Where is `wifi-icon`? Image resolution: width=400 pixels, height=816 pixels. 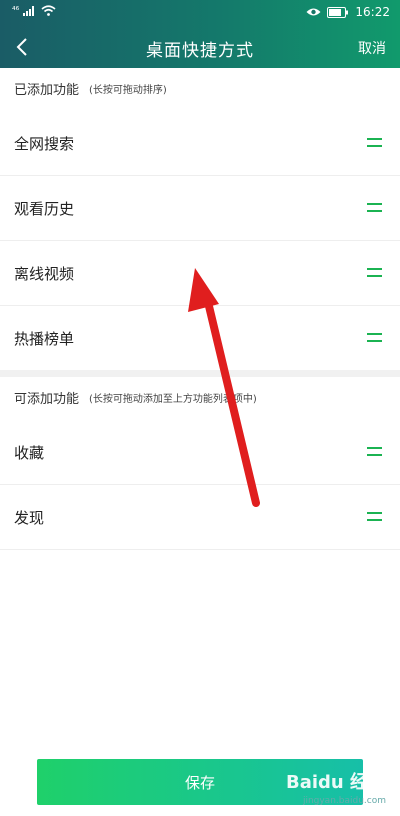 wifi-icon is located at coordinates (48, 10).